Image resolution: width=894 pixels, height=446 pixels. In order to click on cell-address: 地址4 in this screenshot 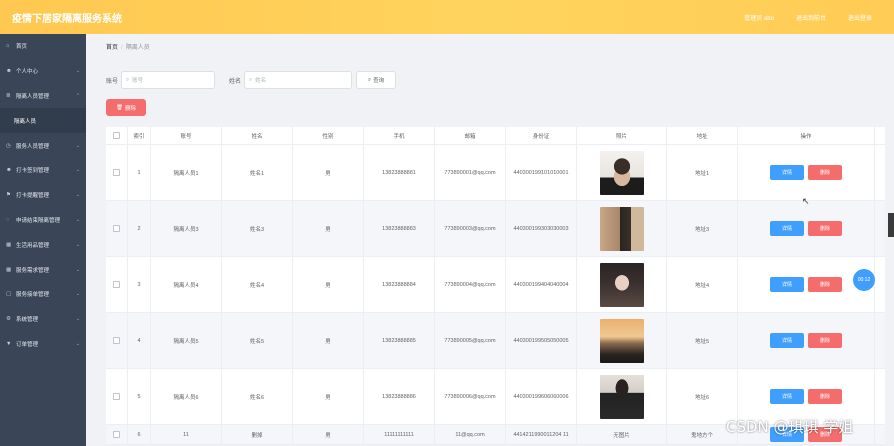, I will do `click(702, 284)`.